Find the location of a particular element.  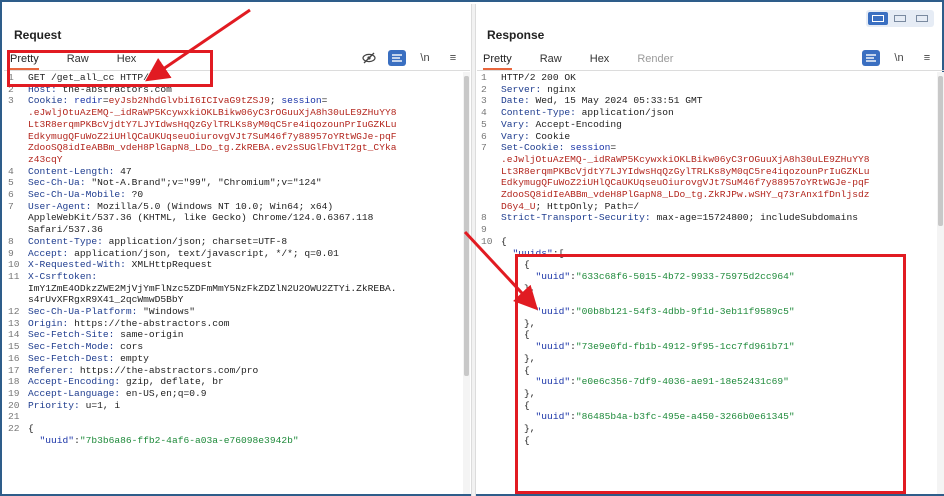

line-text: Server: nginx is located at coordinates (538, 89).